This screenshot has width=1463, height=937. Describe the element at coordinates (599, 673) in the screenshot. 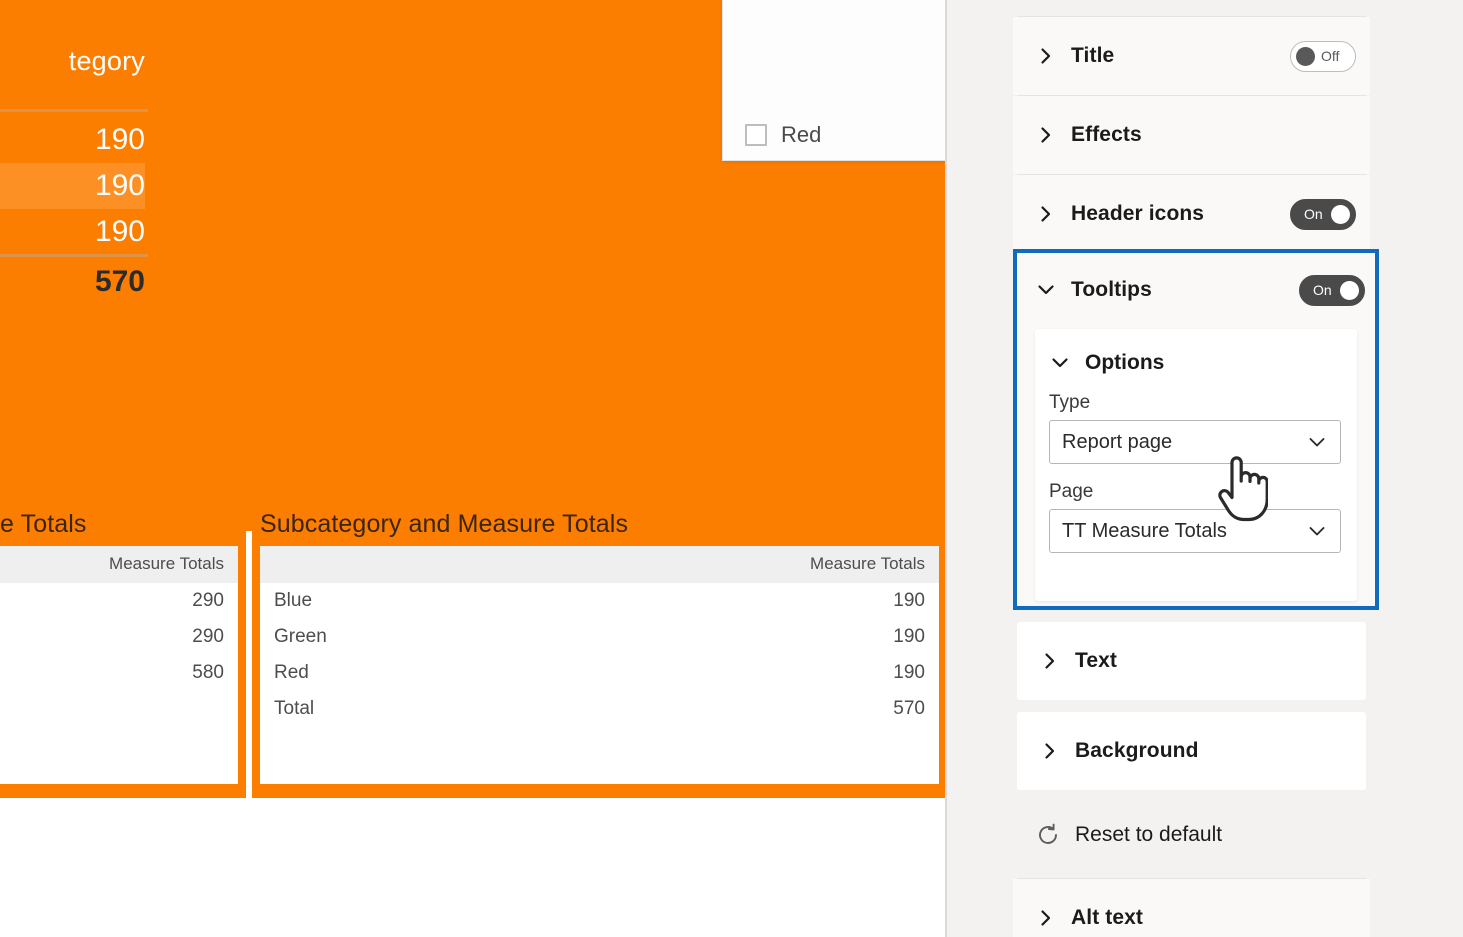

I see `table-row: Red 190` at that location.